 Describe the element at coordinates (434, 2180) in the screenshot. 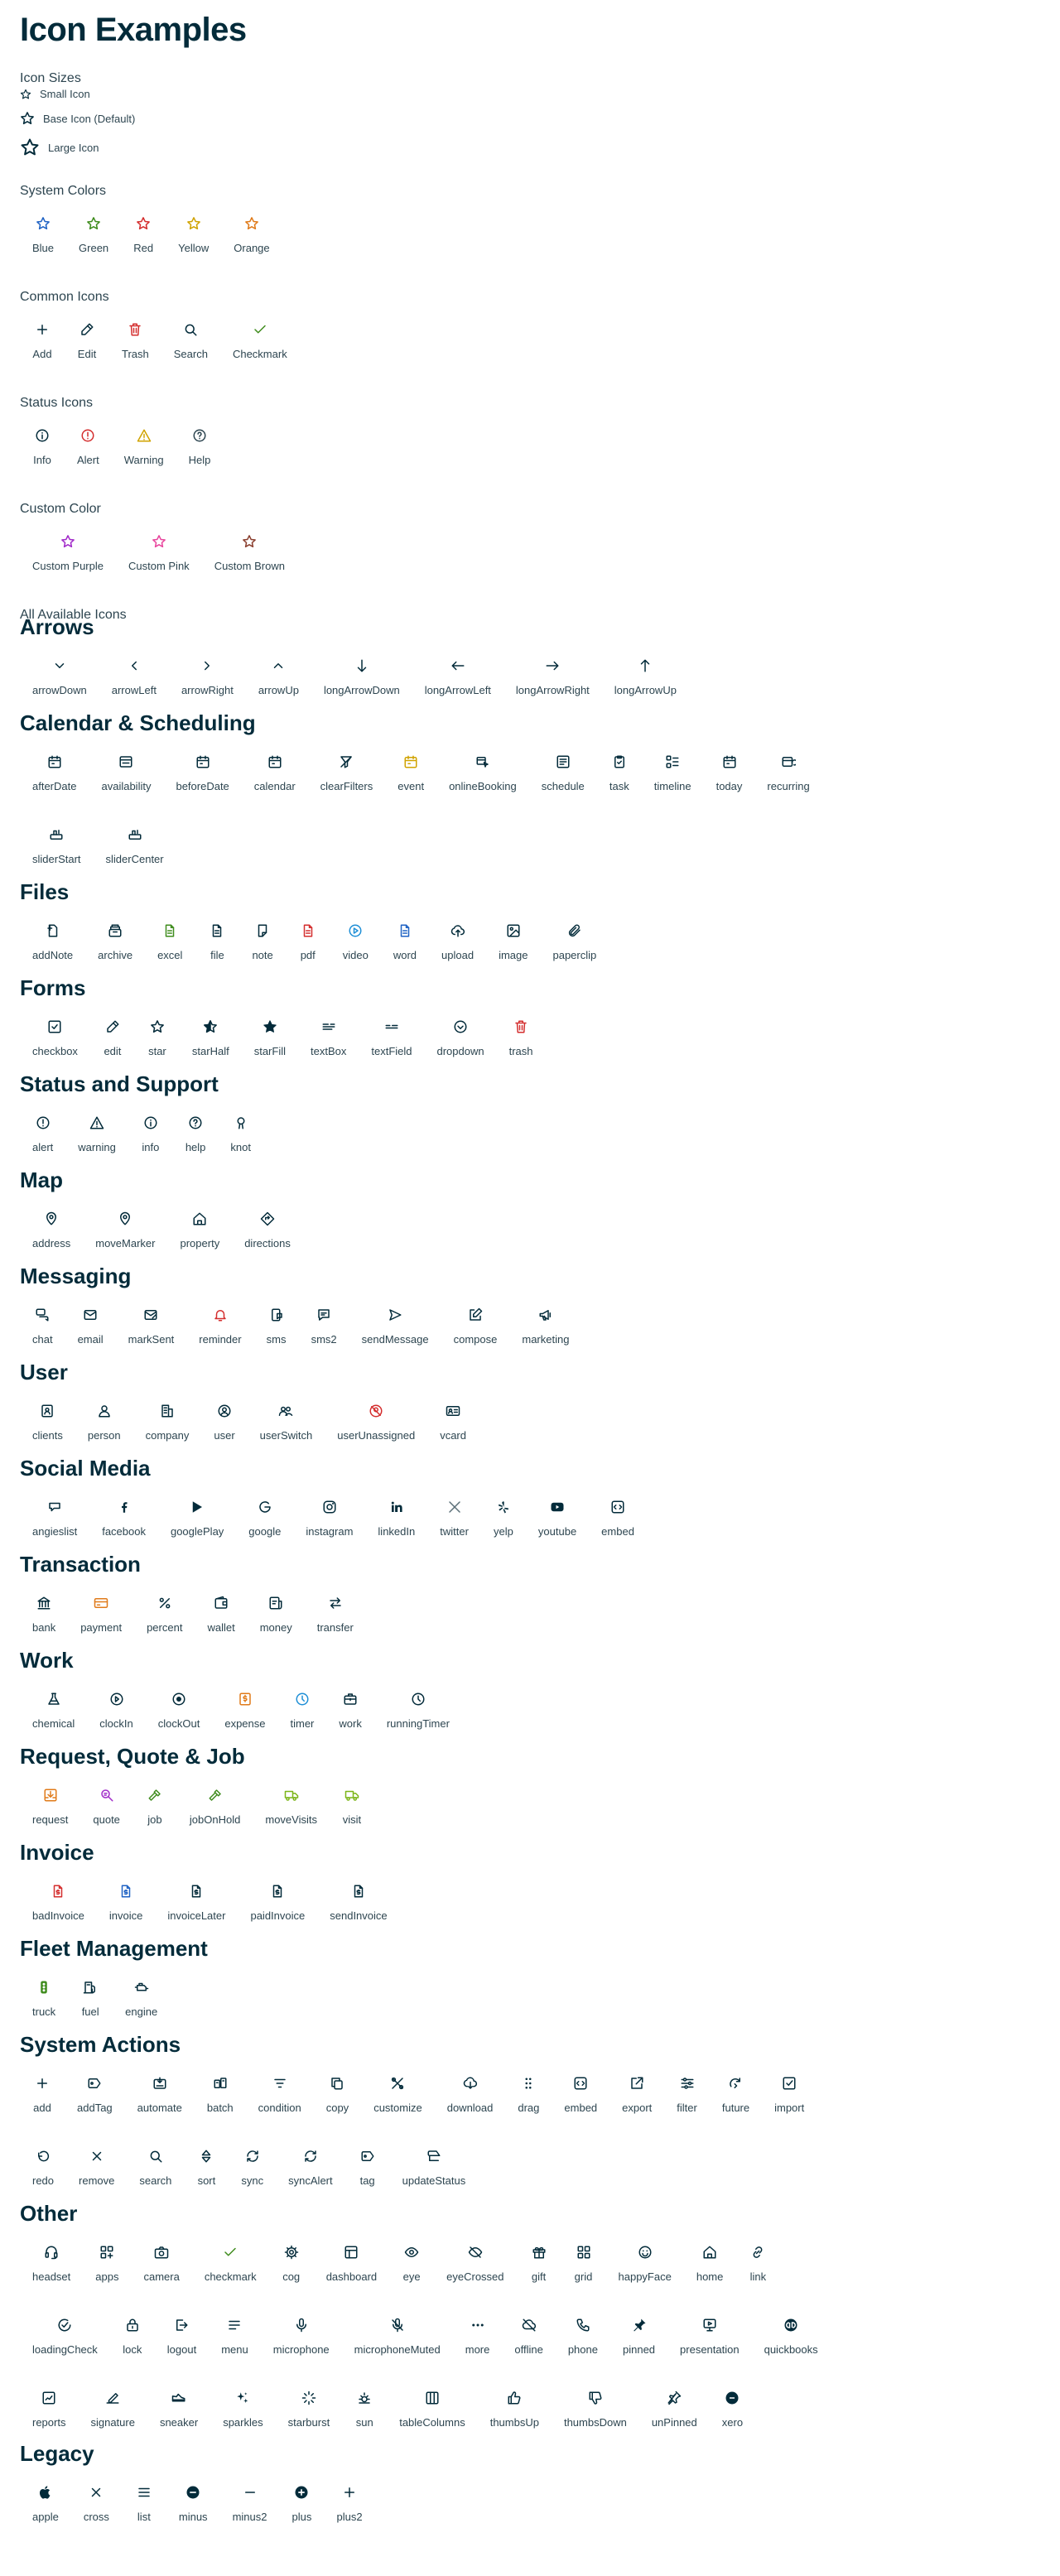

I see `icon-label: updateStatus` at that location.